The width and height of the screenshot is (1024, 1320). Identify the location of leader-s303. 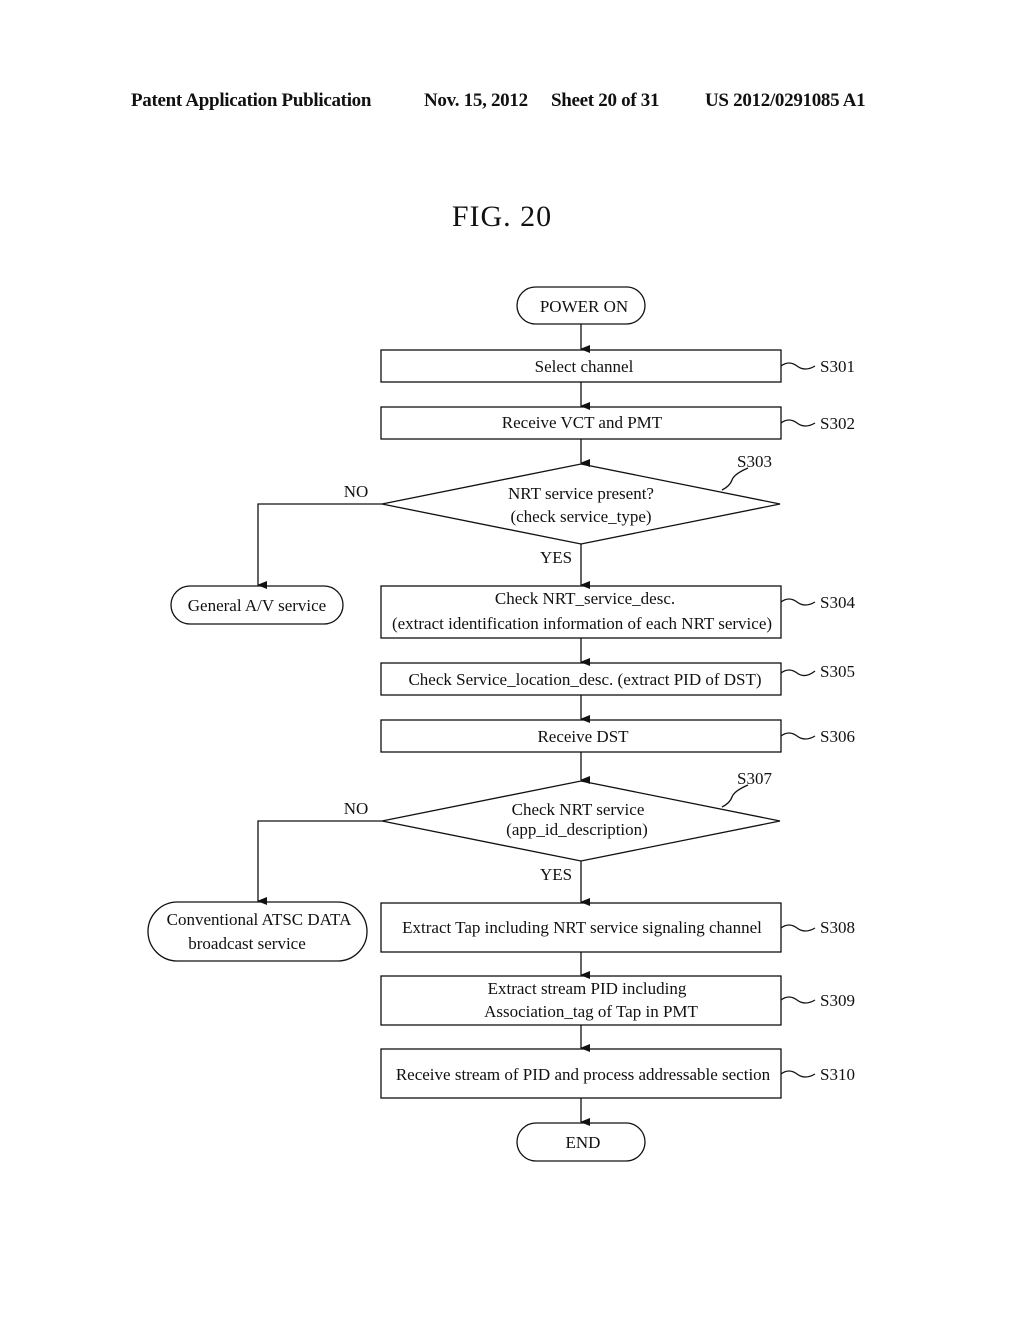
(735, 479).